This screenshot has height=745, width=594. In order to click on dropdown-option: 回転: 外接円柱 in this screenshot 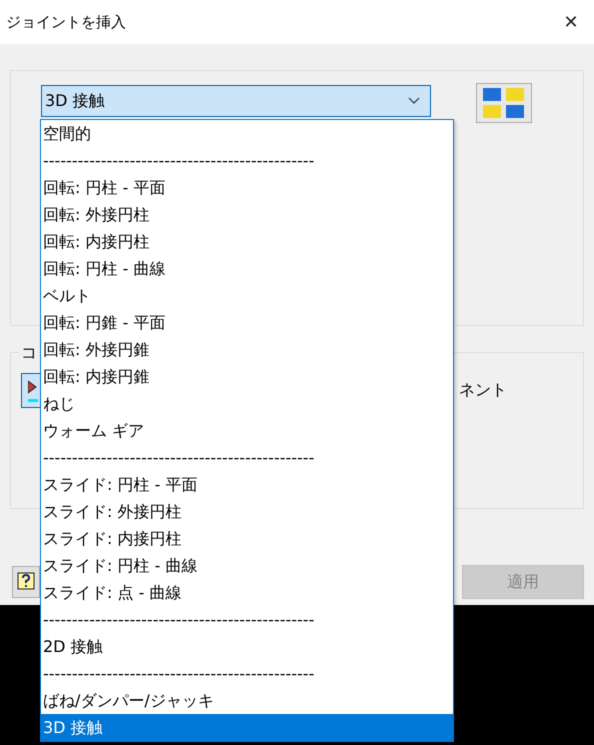, I will do `click(247, 214)`.